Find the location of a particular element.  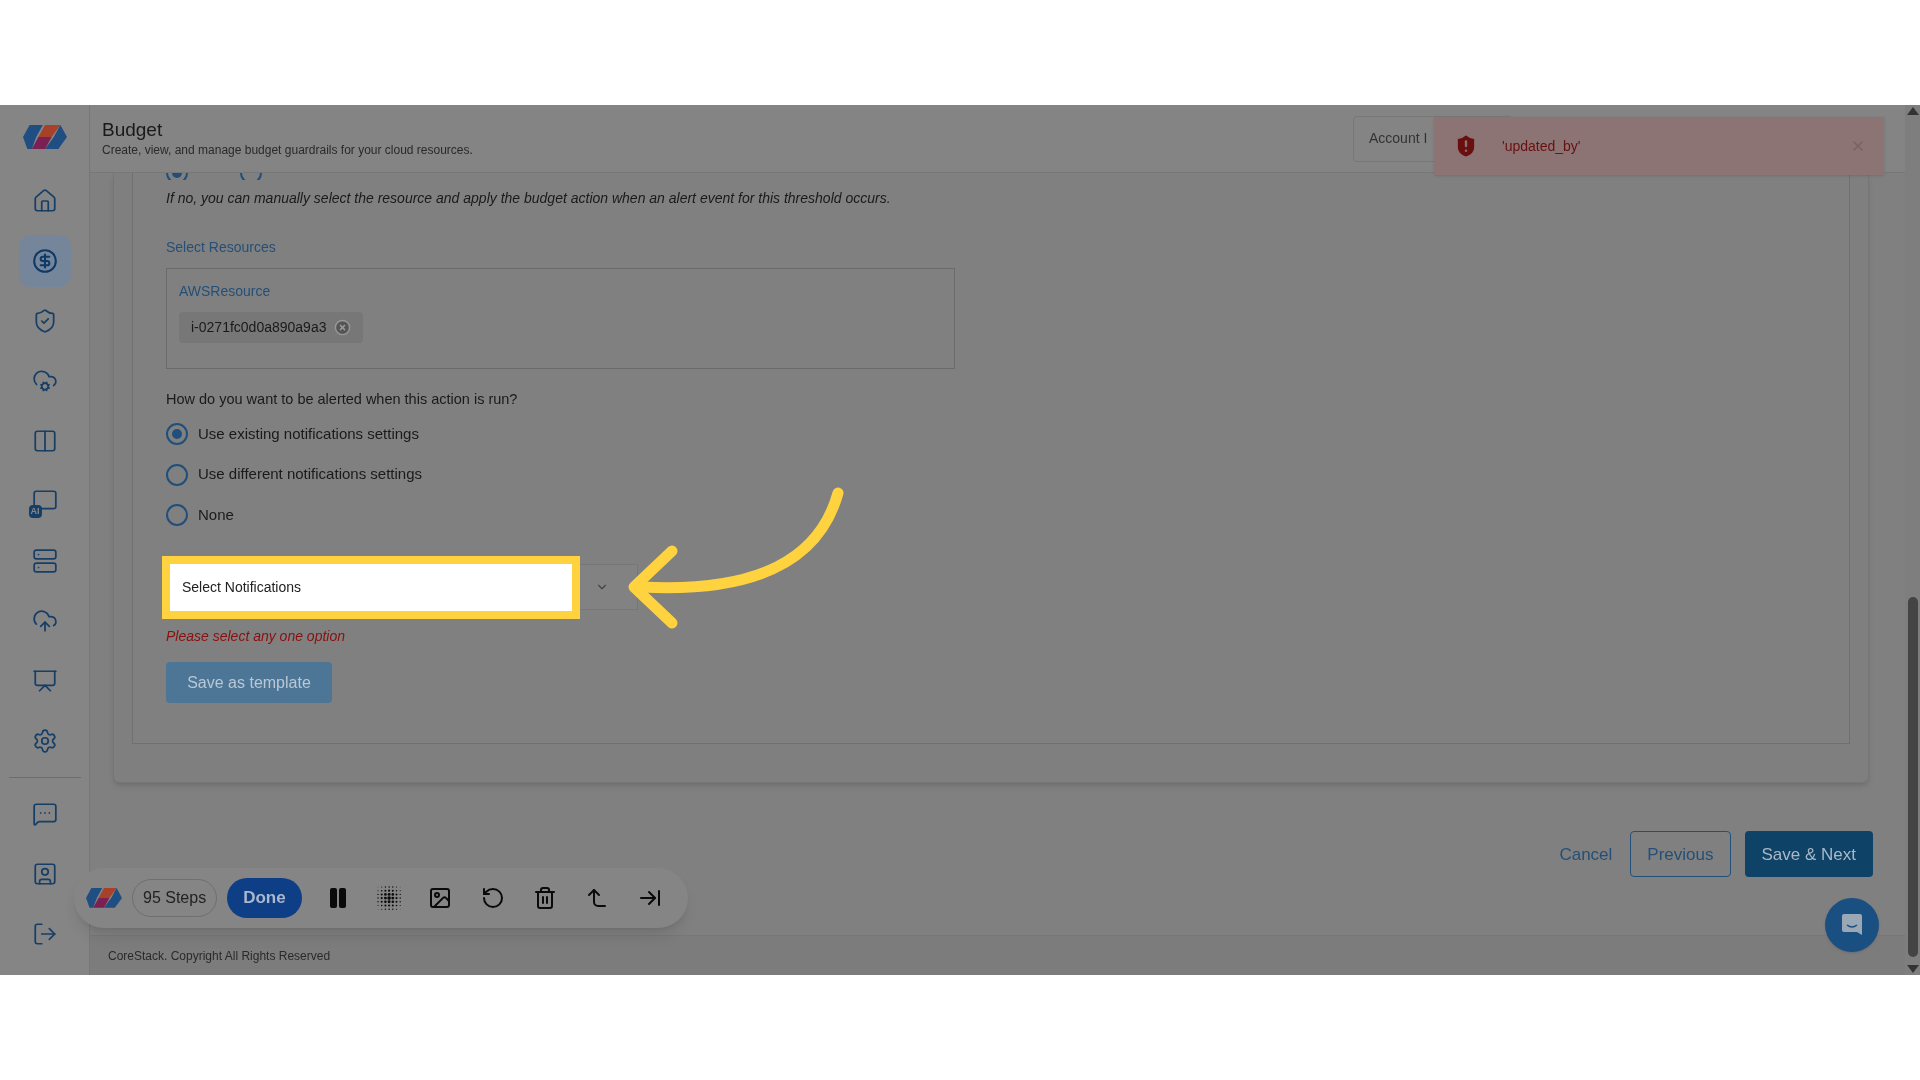

done-button: Done is located at coordinates (264, 898).